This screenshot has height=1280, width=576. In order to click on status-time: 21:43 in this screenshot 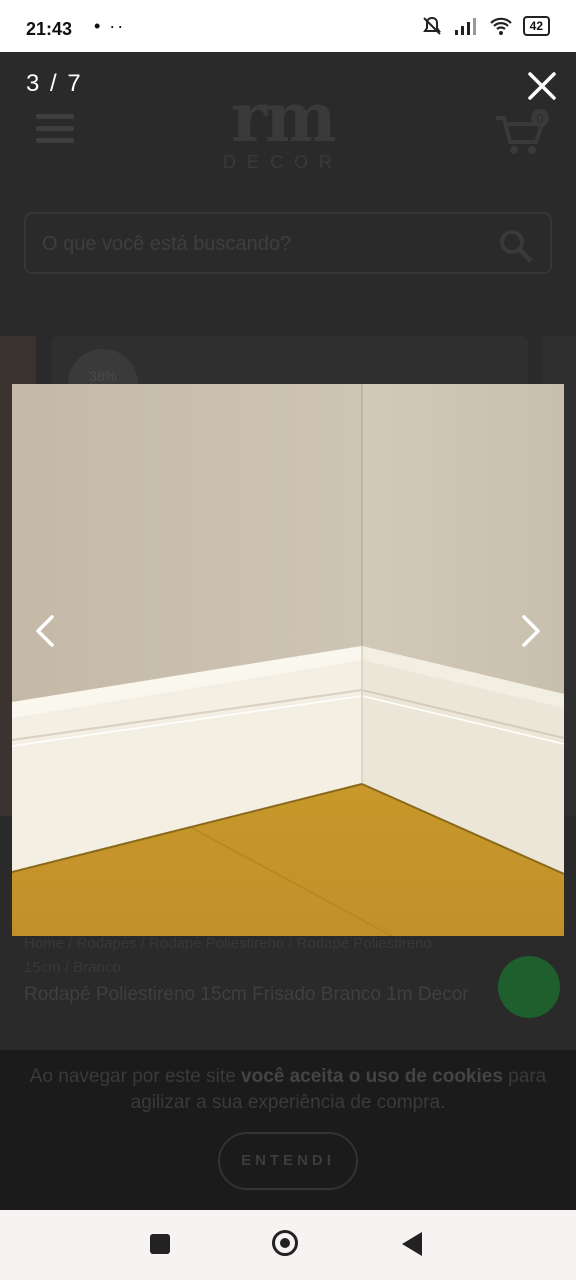, I will do `click(49, 29)`.